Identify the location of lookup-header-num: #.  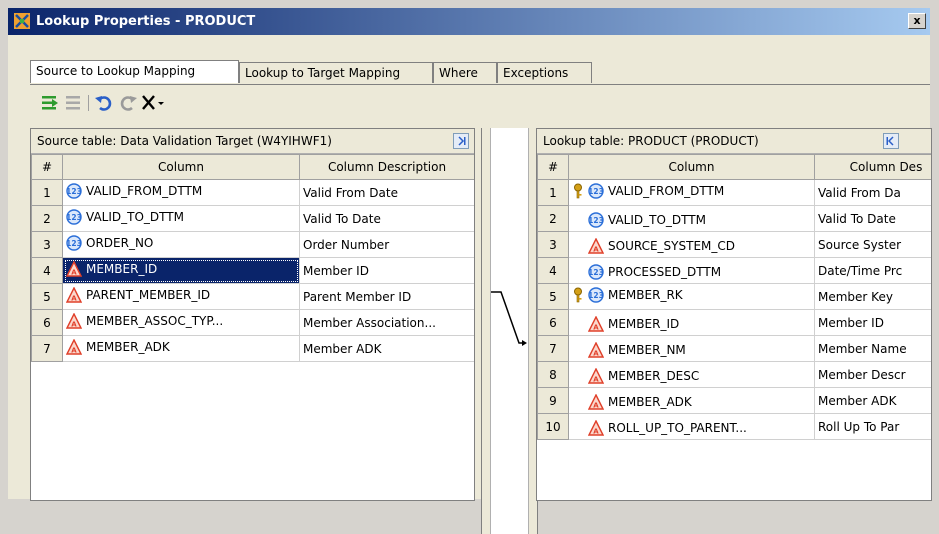
(553, 167).